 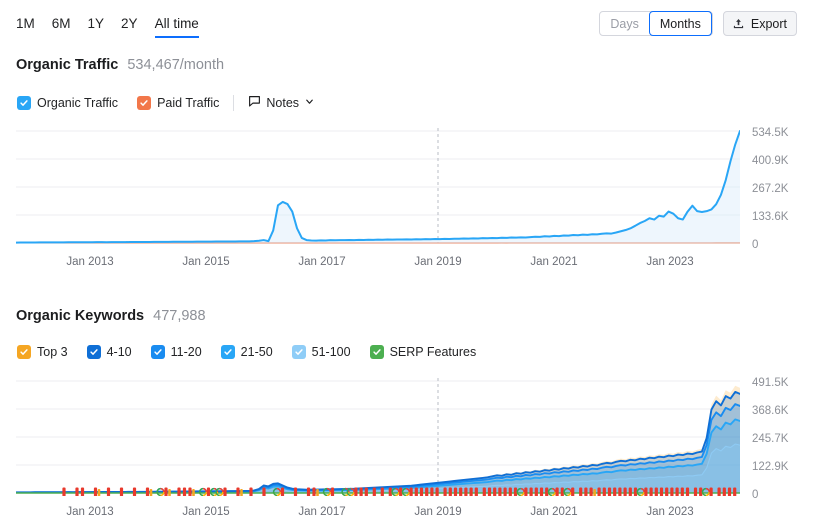 I want to click on legend-item-11-20: 11-20, so click(x=176, y=352).